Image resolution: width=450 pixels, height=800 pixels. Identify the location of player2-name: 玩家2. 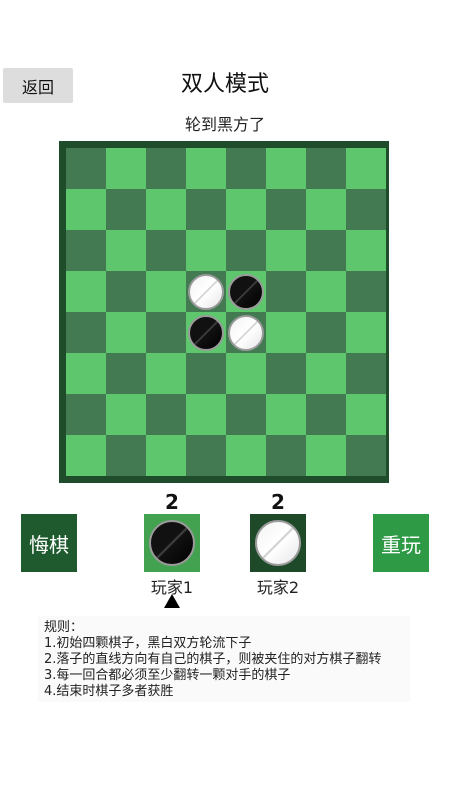
(278, 587).